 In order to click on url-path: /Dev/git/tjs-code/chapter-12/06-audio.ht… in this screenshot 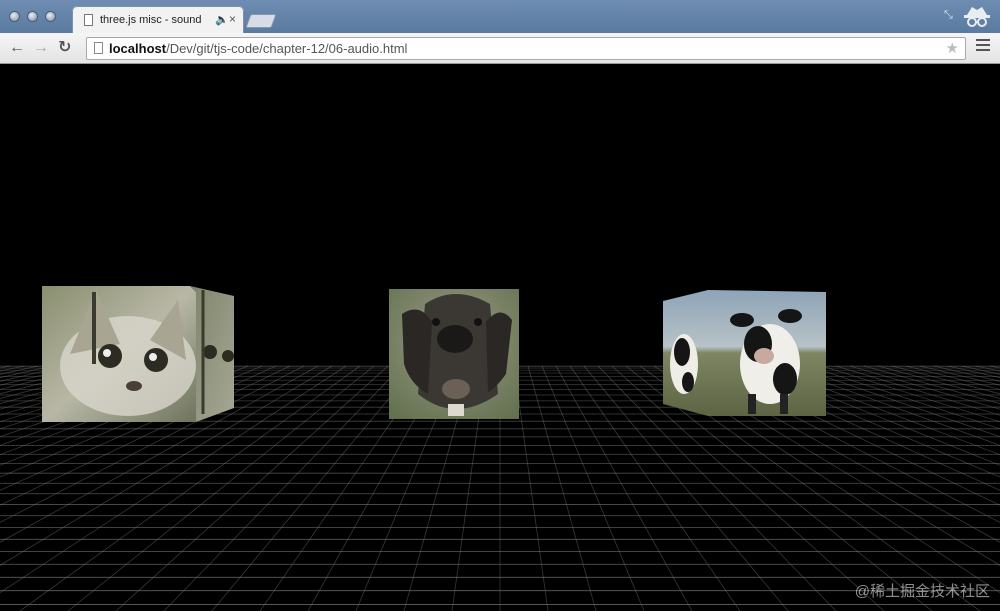, I will do `click(287, 48)`.